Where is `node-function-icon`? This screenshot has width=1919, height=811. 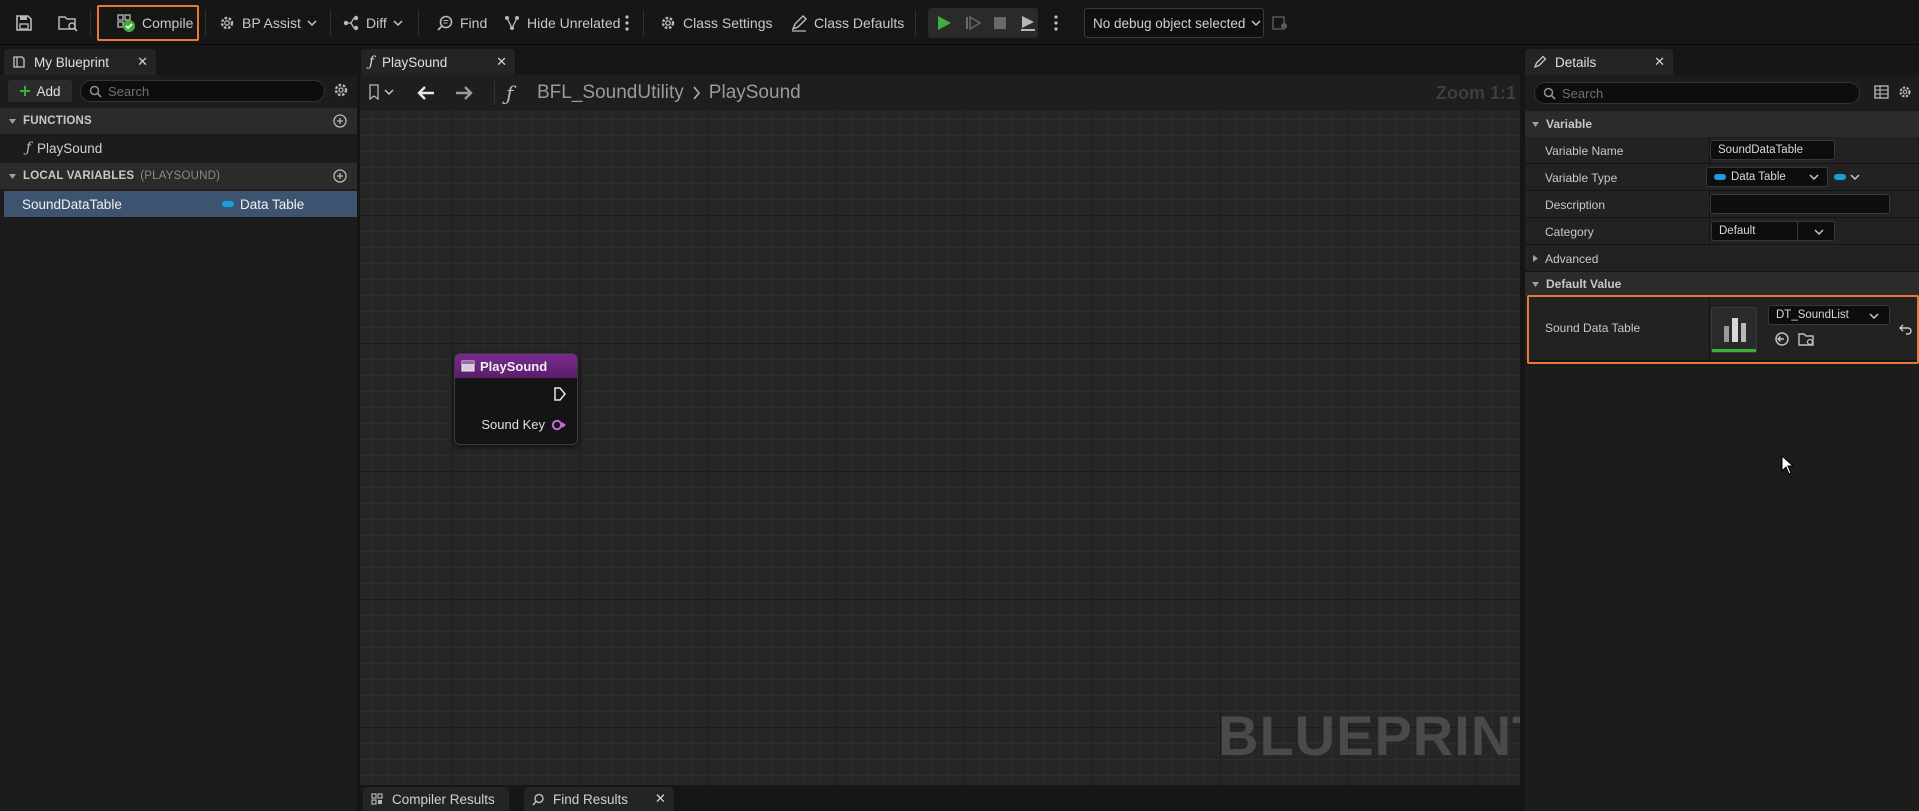
node-function-icon is located at coordinates (468, 366).